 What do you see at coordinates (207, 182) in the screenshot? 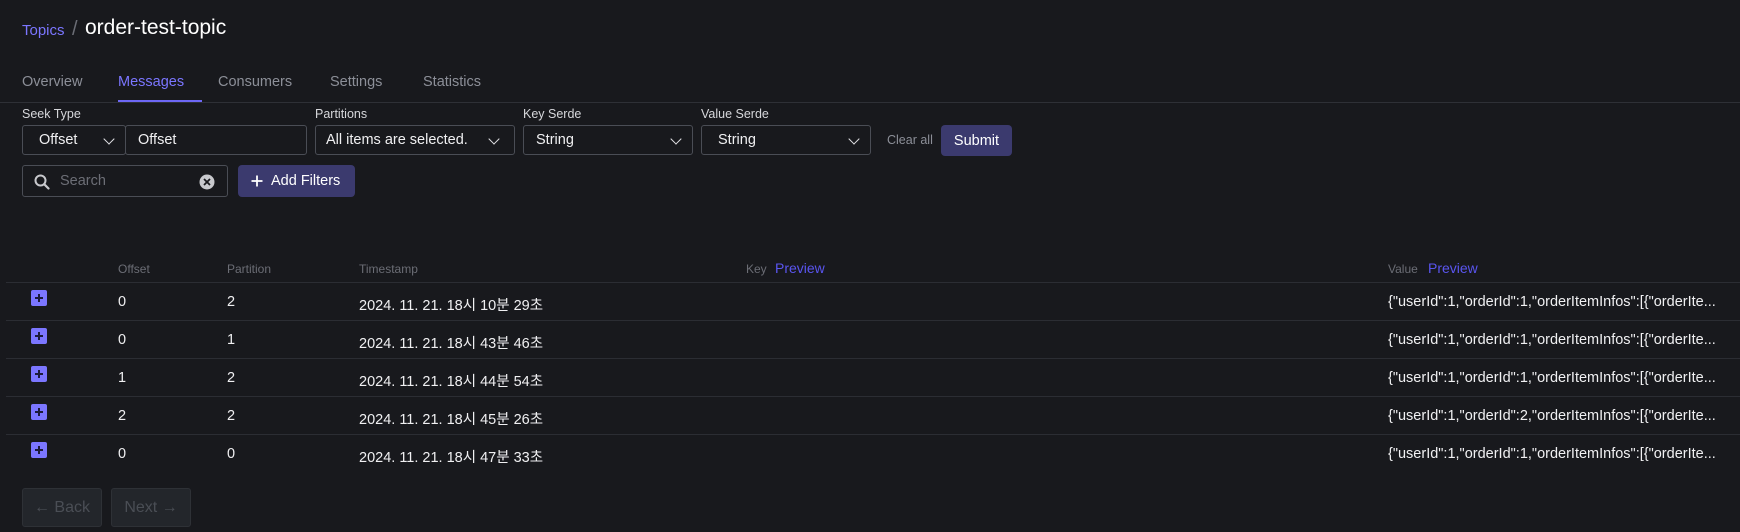
I see `clear-search-icon` at bounding box center [207, 182].